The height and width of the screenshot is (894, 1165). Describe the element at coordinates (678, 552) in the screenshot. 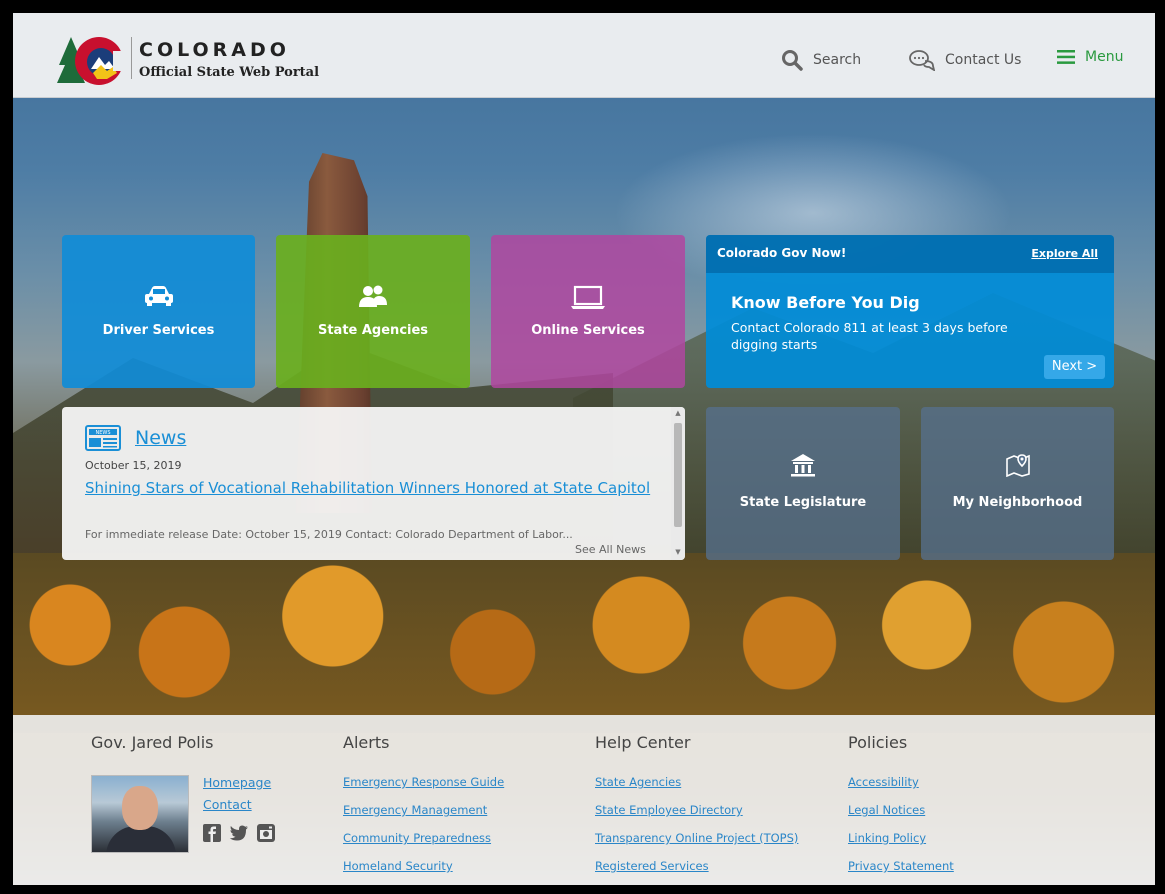

I see `scroll-down-arrow-icon: ▼` at that location.